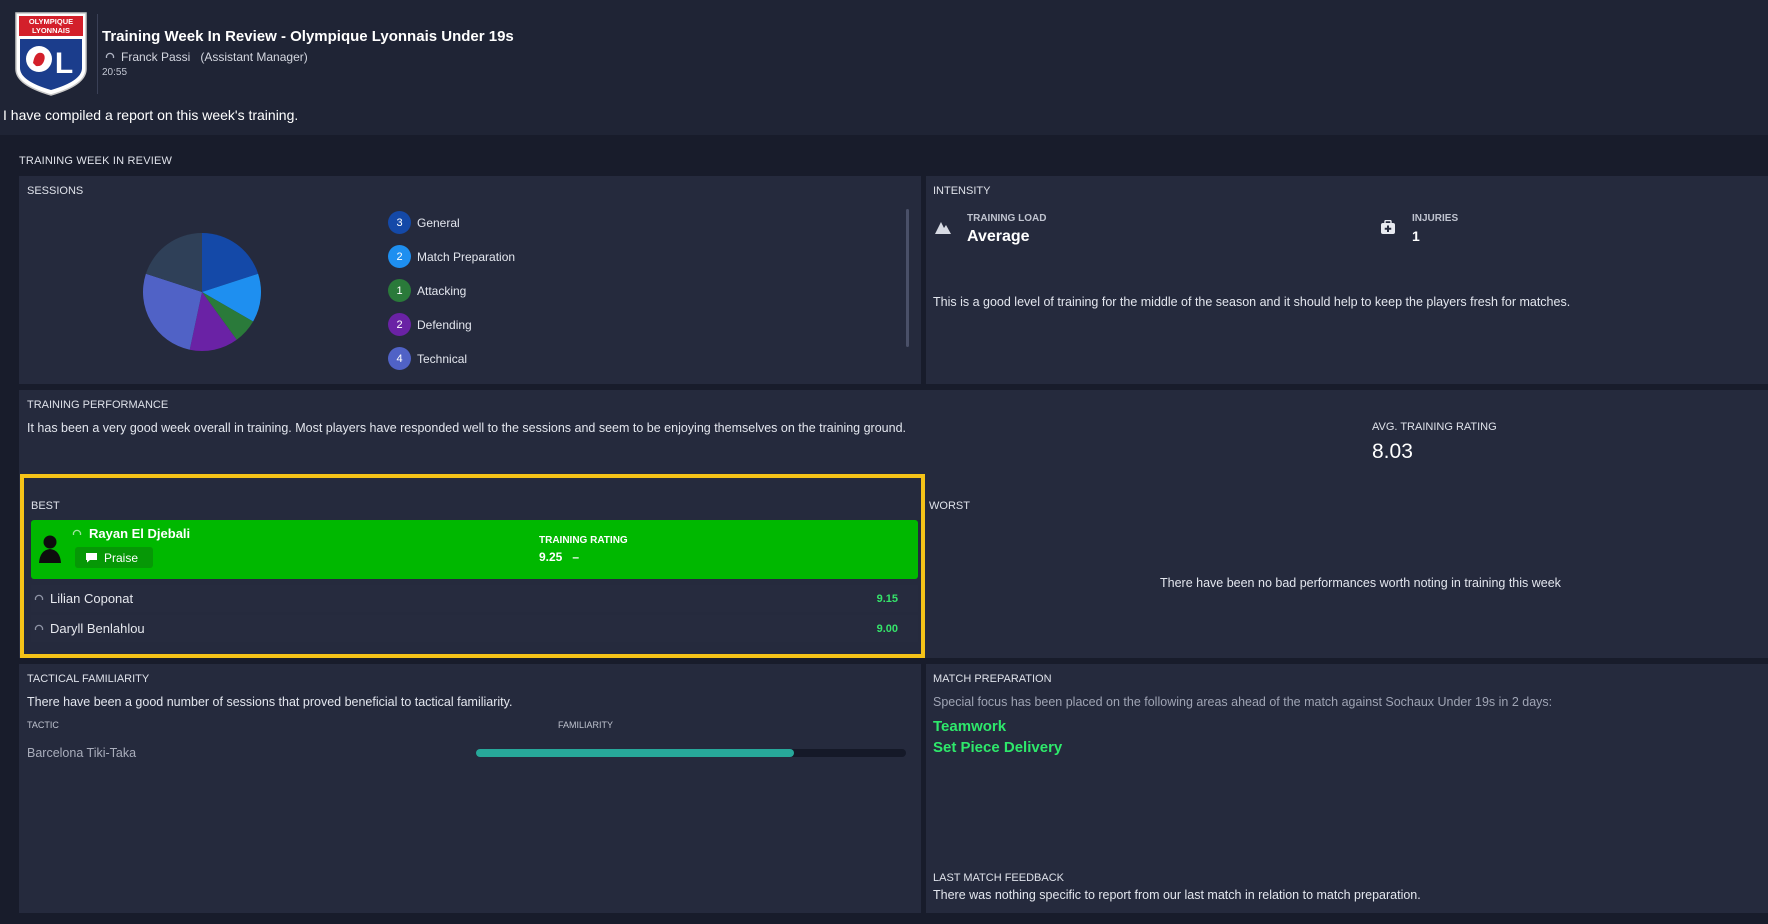 The height and width of the screenshot is (924, 1768). What do you see at coordinates (887, 599) in the screenshot?
I see `player-rating: 9.15` at bounding box center [887, 599].